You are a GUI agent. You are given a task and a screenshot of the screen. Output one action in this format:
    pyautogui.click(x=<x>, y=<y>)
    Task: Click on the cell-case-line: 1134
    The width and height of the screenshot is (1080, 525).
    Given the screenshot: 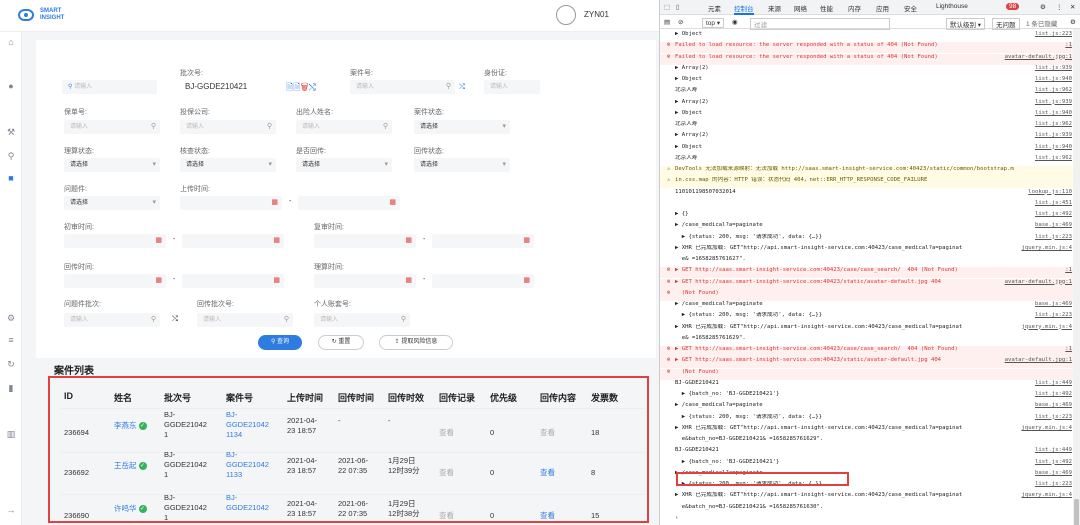 What is the action you would take?
    pyautogui.click(x=247, y=435)
    